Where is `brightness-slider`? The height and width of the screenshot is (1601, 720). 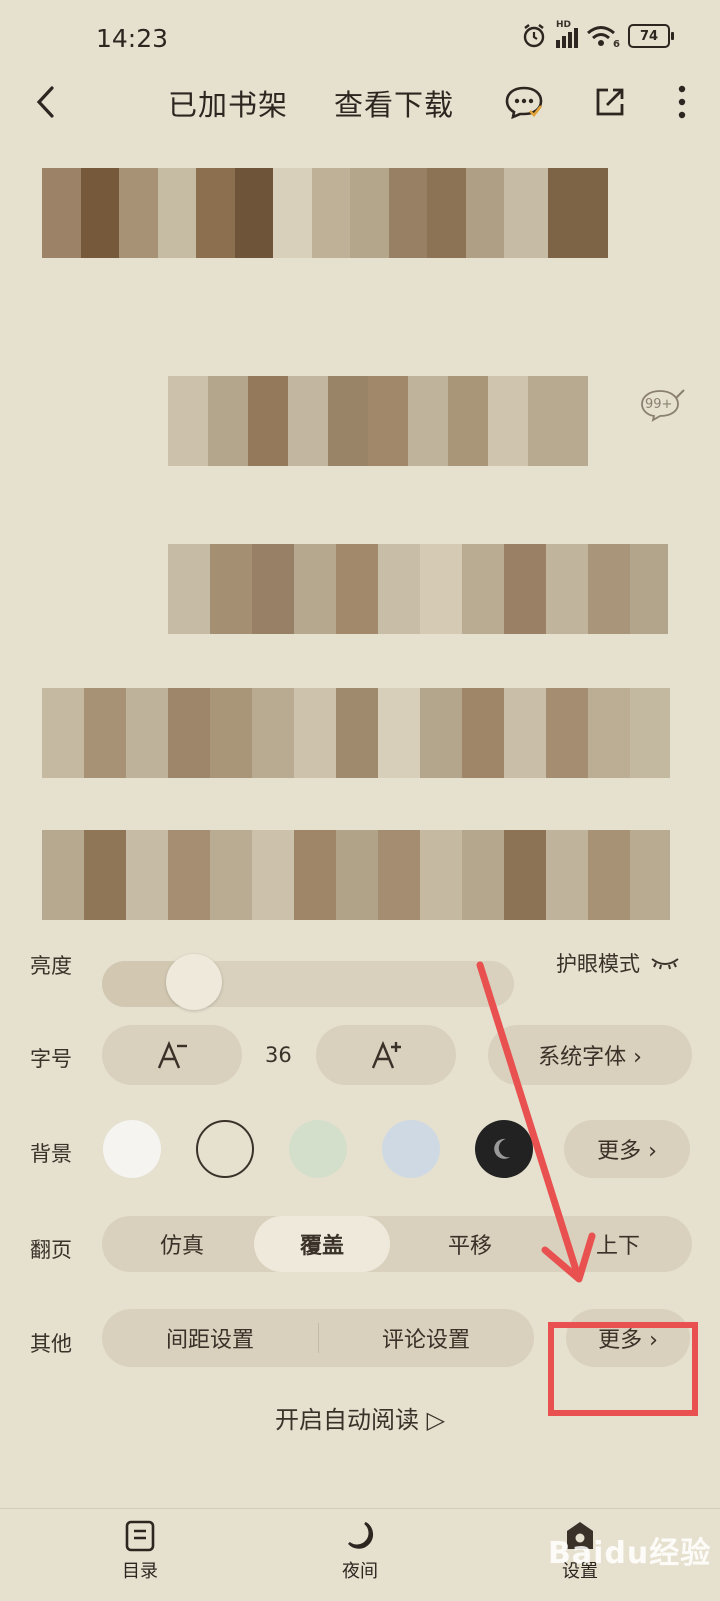 brightness-slider is located at coordinates (308, 982).